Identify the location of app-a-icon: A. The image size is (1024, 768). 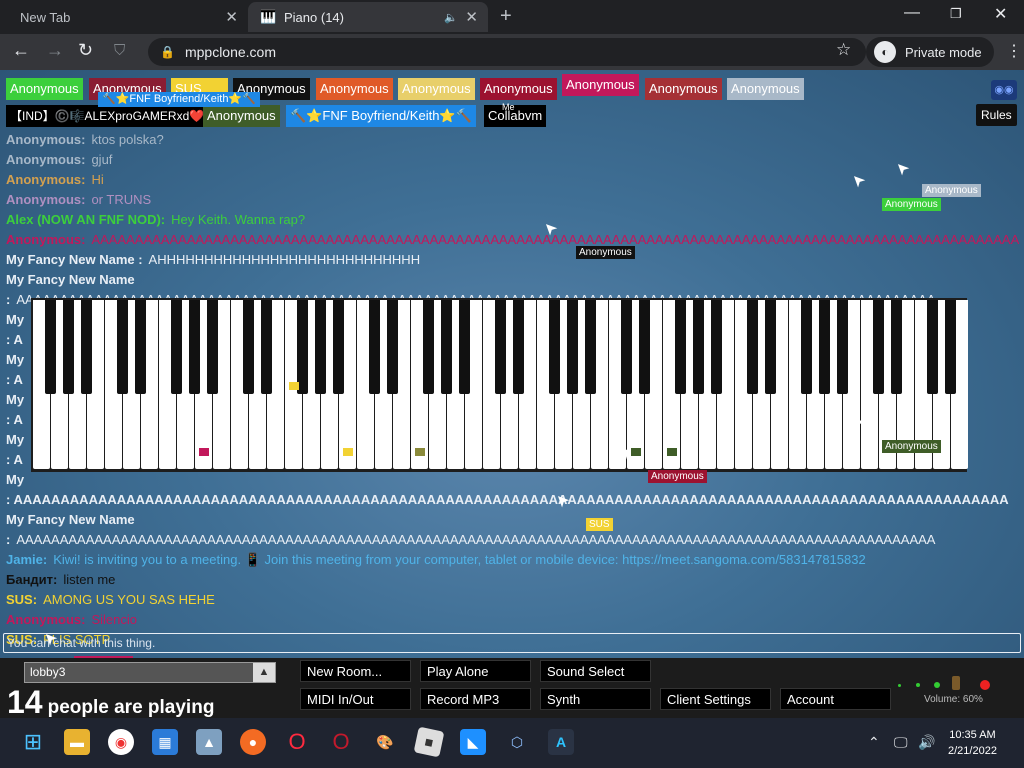
(561, 742).